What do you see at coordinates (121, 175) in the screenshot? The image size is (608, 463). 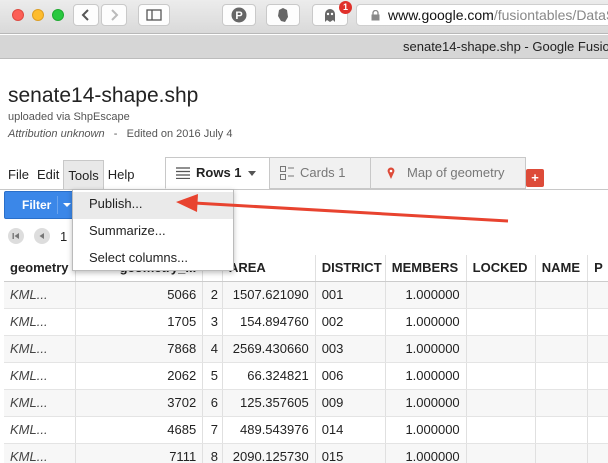 I see `menu-help: Help` at bounding box center [121, 175].